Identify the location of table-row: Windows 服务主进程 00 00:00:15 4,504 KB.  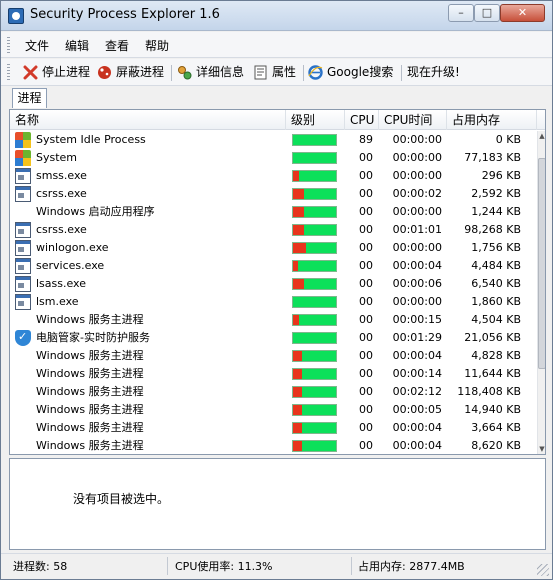
(273, 320).